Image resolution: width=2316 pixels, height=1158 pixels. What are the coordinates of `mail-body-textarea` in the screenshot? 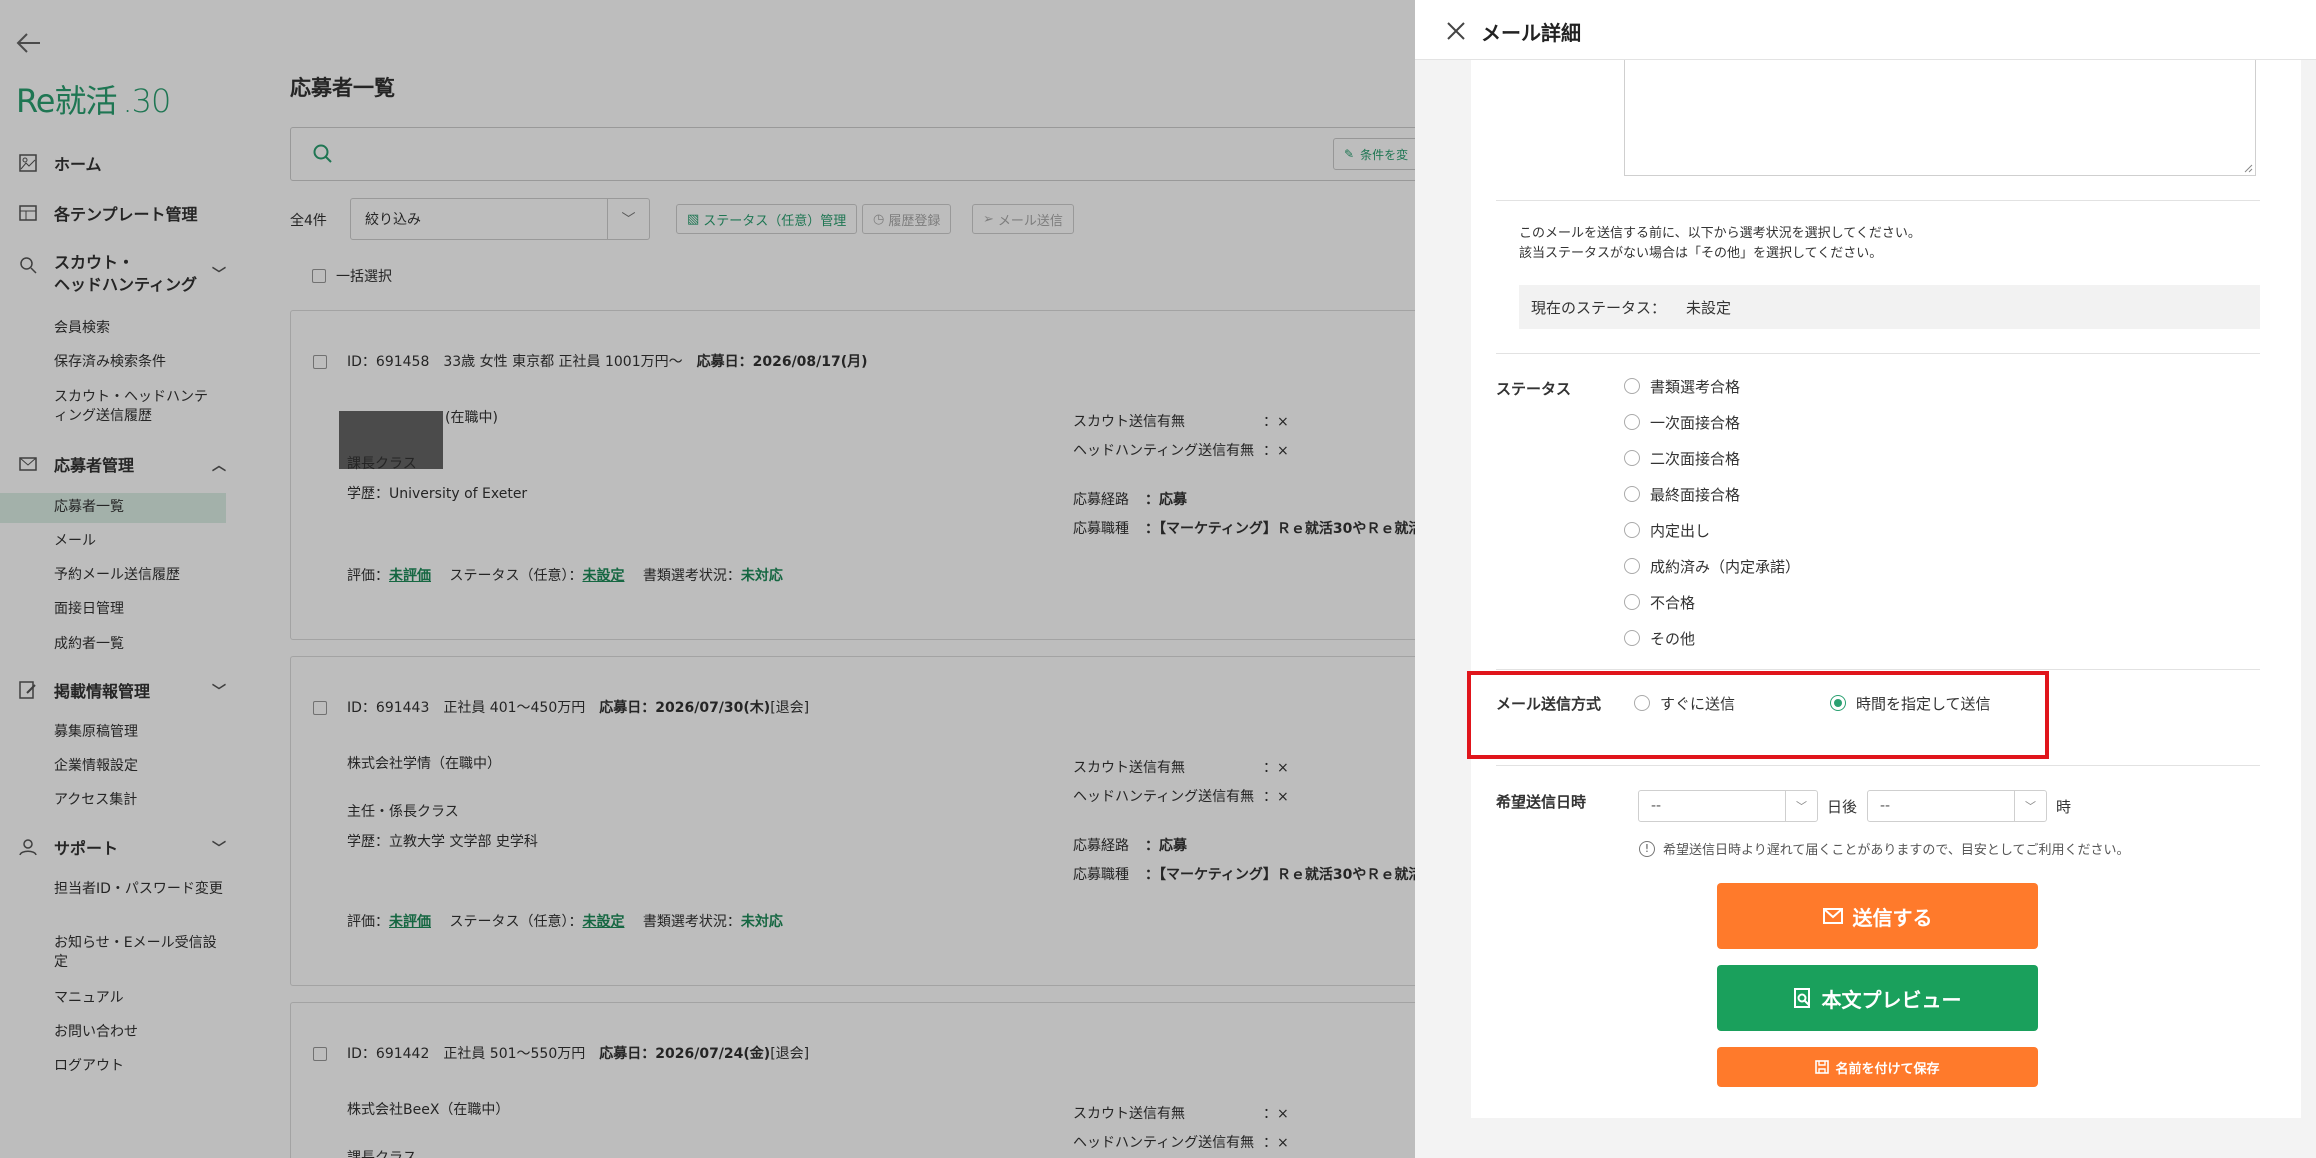 It's located at (1940, 118).